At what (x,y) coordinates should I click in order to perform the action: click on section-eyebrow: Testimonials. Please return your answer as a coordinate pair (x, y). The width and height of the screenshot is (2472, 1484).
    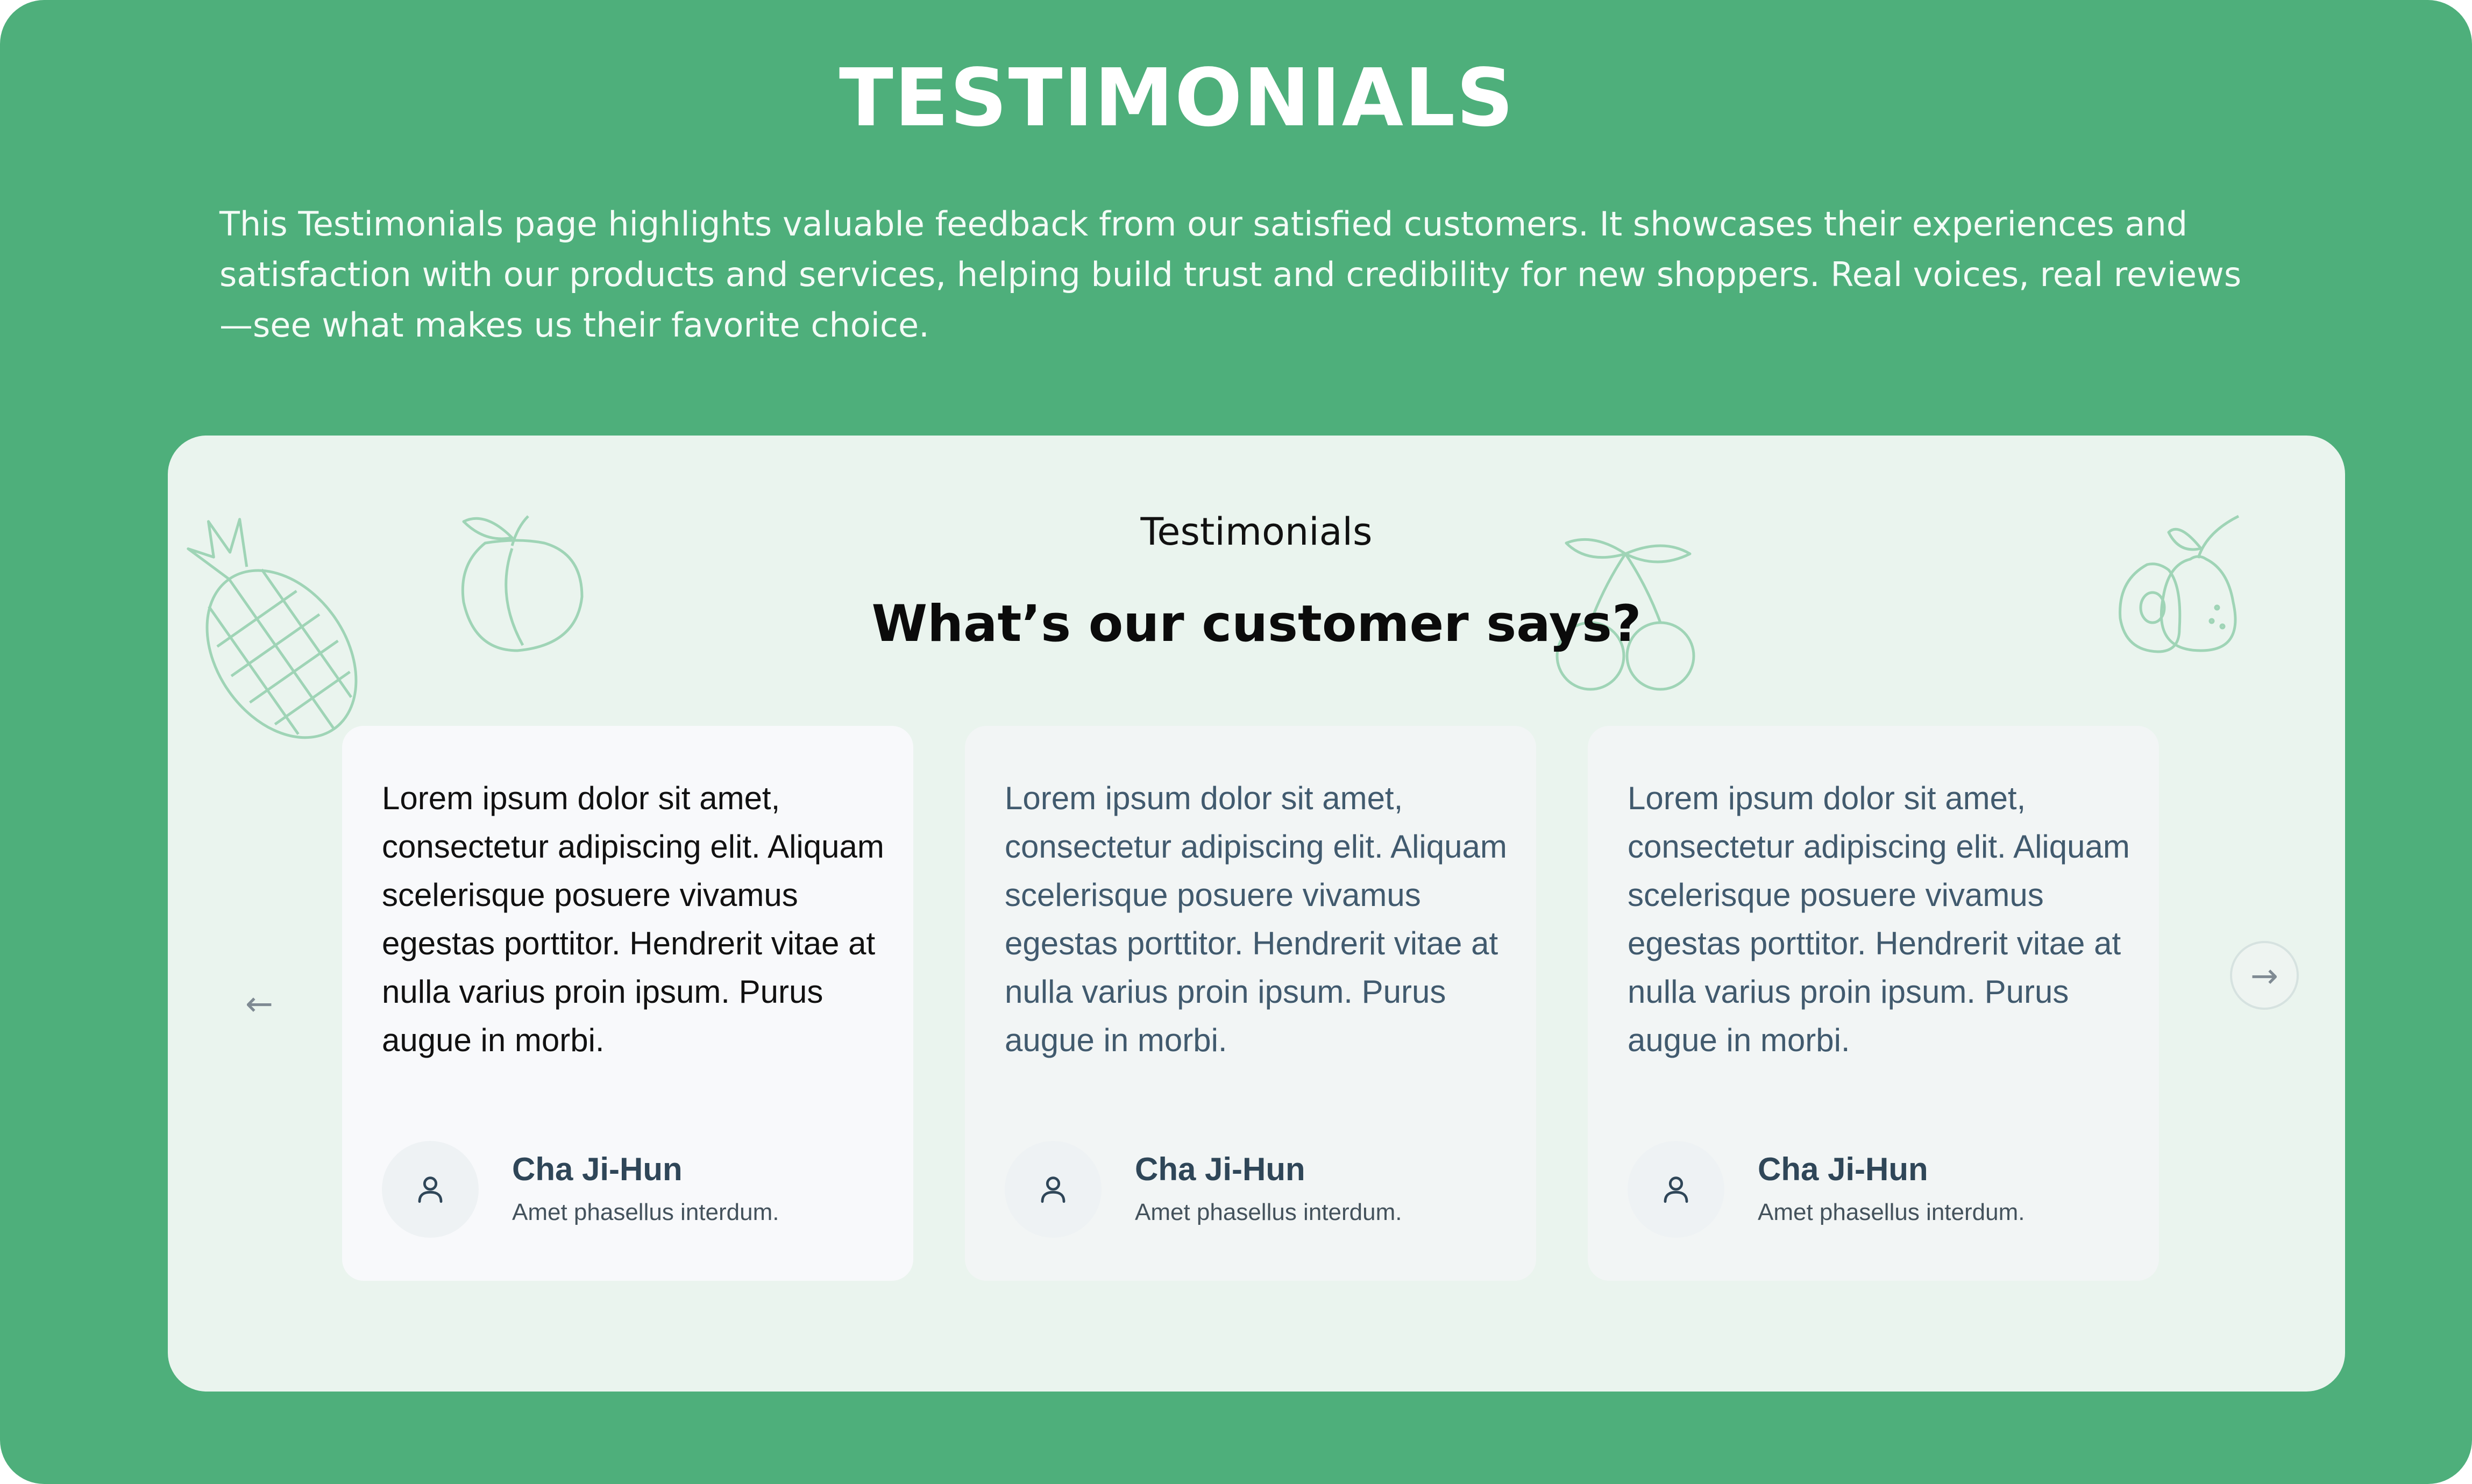
    Looking at the image, I should click on (1257, 532).